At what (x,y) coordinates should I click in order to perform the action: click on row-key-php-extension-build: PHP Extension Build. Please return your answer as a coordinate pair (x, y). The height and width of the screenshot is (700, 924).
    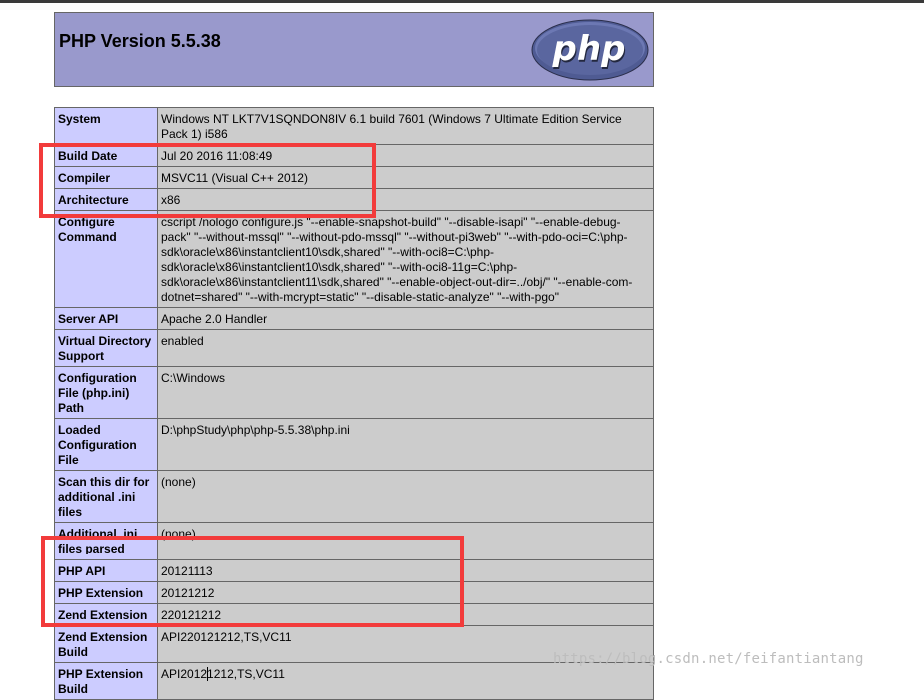
    Looking at the image, I should click on (106, 681).